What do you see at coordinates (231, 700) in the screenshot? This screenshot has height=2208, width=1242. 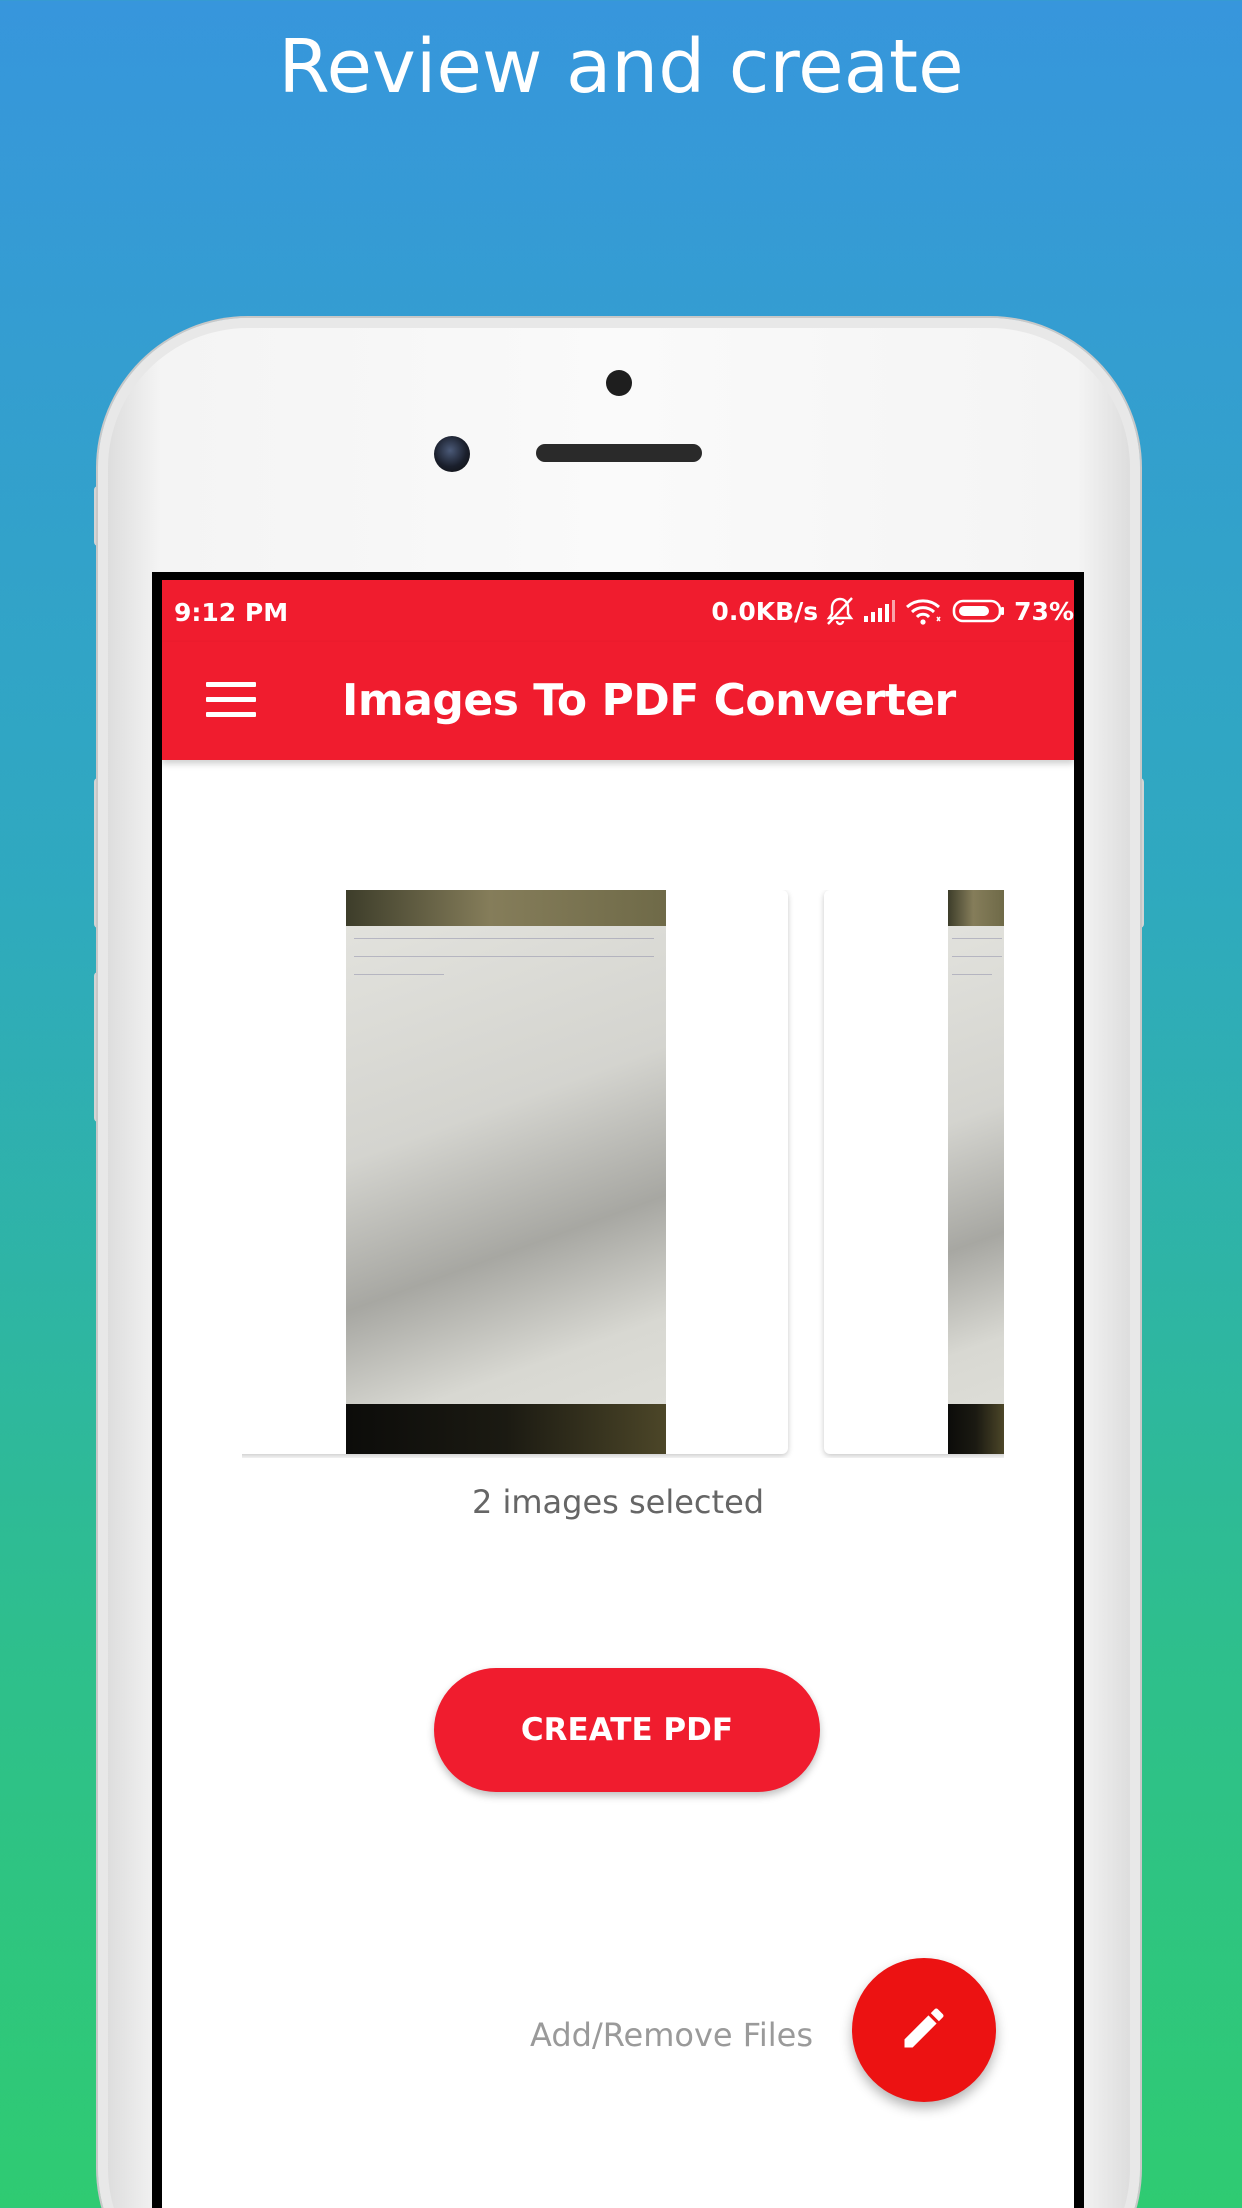 I see `hamburger-menu-icon` at bounding box center [231, 700].